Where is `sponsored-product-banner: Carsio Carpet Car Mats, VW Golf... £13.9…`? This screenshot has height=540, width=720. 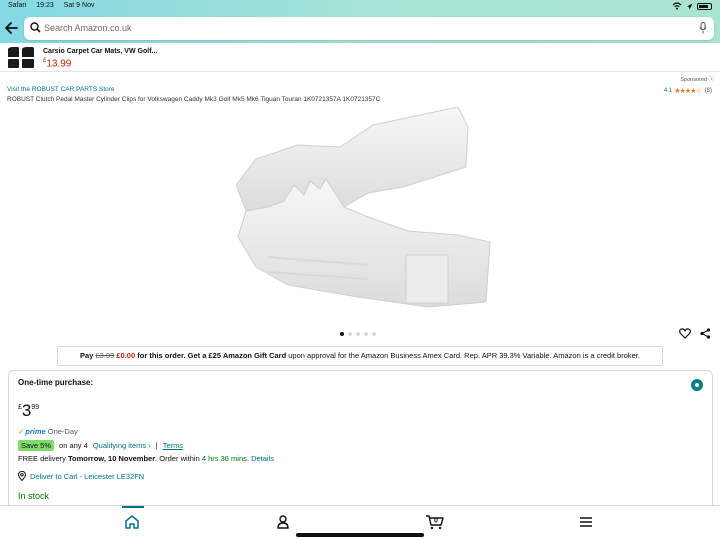
sponsored-product-banner: Carsio Carpet Car Mats, VW Golf... £13.9… is located at coordinates (360, 57).